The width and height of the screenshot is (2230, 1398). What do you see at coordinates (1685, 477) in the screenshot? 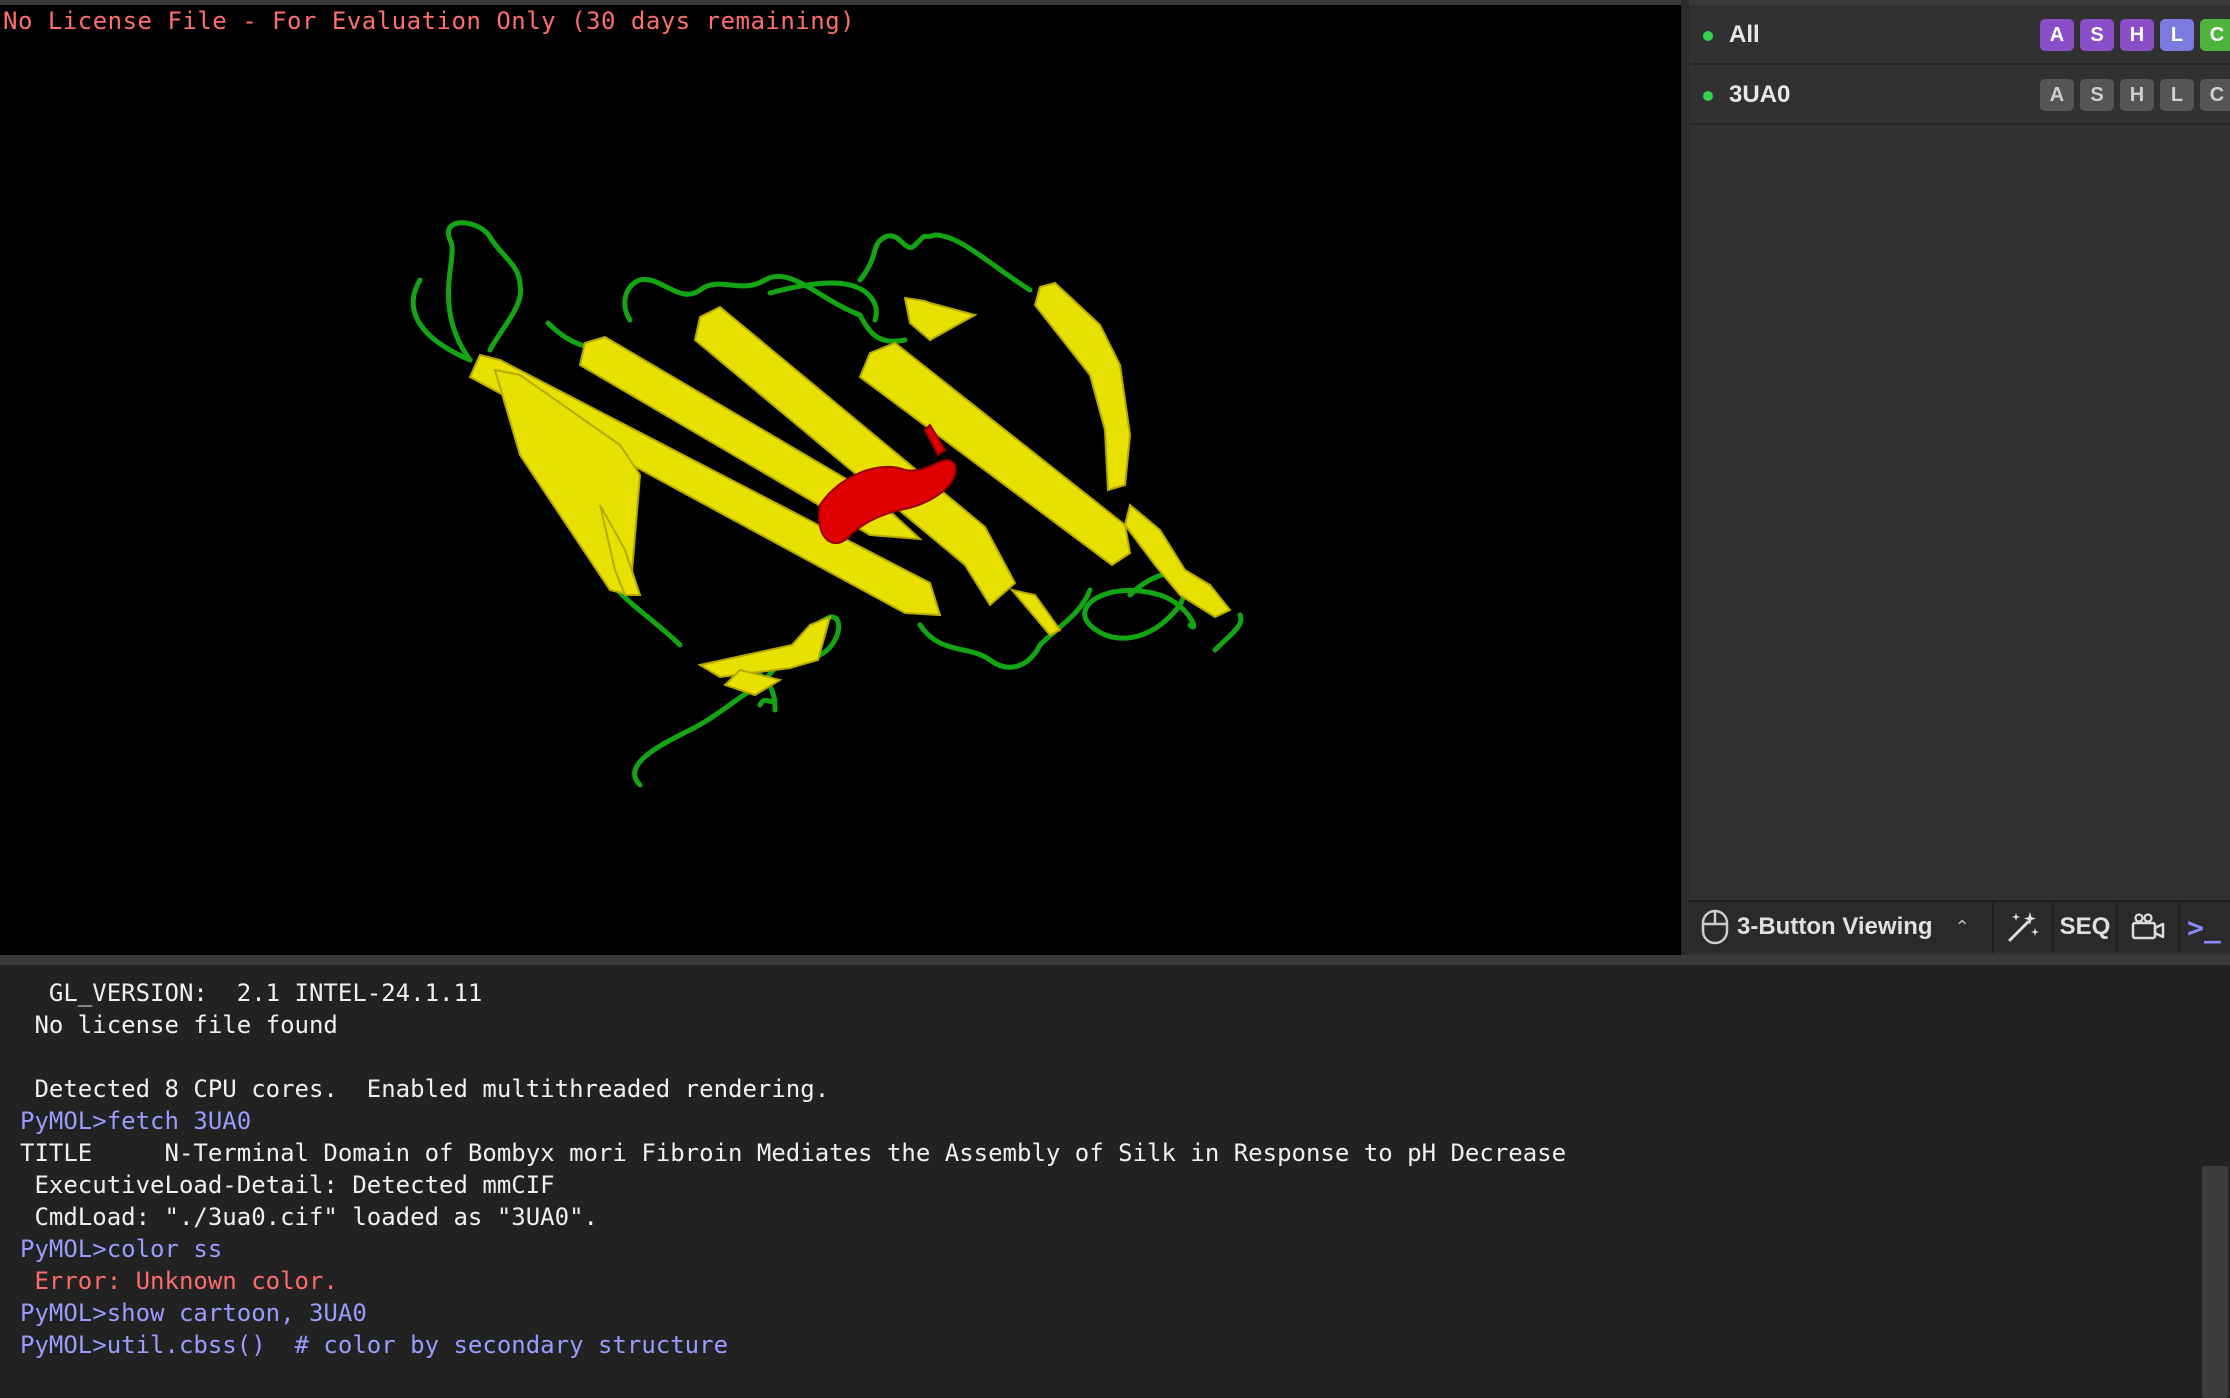
I see `panel-divider` at bounding box center [1685, 477].